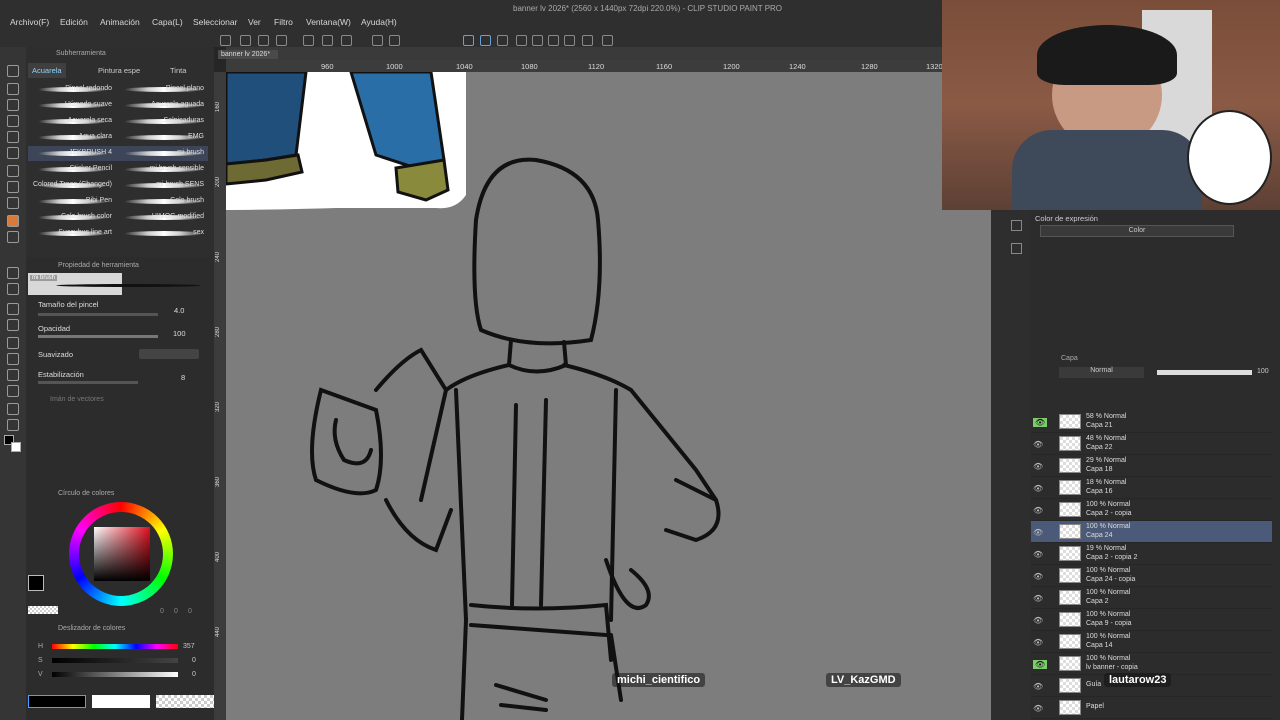 This screenshot has width=1280, height=720. Describe the element at coordinates (1151, 532) in the screenshot. I see `layer-row: 👁 100 % Normal Capa 24` at that location.